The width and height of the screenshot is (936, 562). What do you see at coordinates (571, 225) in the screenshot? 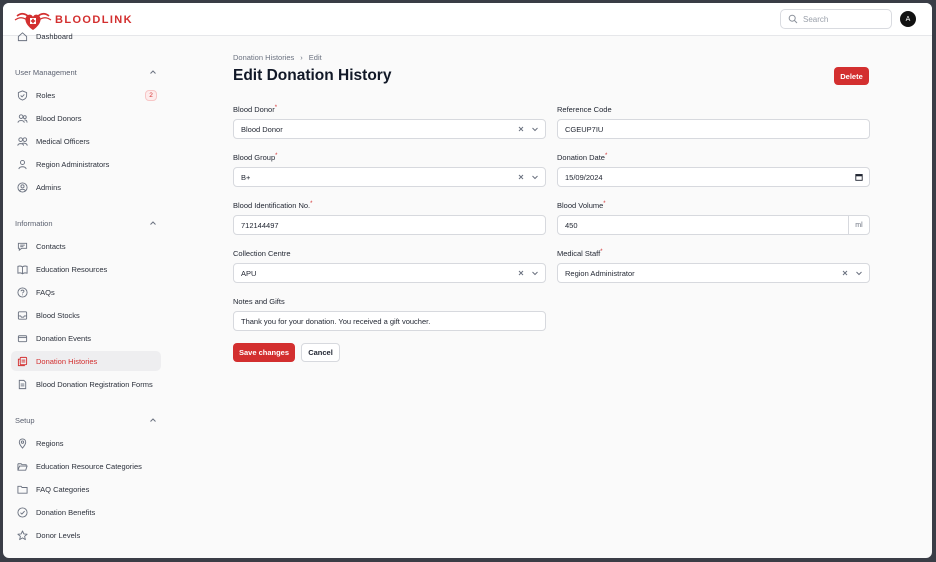
I see `input-value: 450` at bounding box center [571, 225].